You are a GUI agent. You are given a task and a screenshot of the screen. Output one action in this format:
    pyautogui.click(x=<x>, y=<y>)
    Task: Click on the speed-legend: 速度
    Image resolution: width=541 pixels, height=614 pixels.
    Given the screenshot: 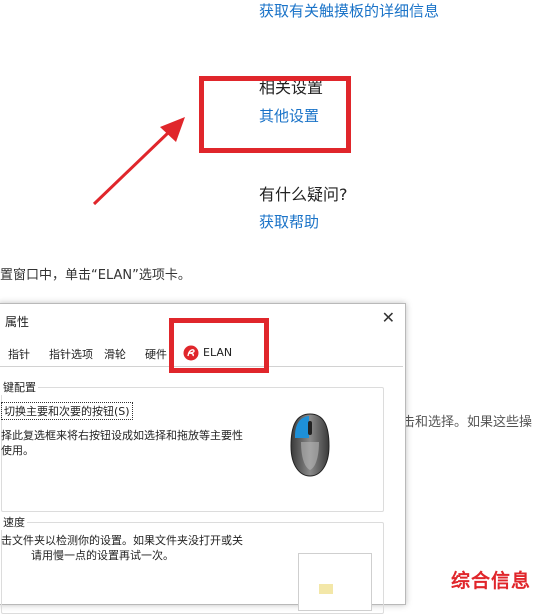 What is the action you would take?
    pyautogui.click(x=14, y=522)
    